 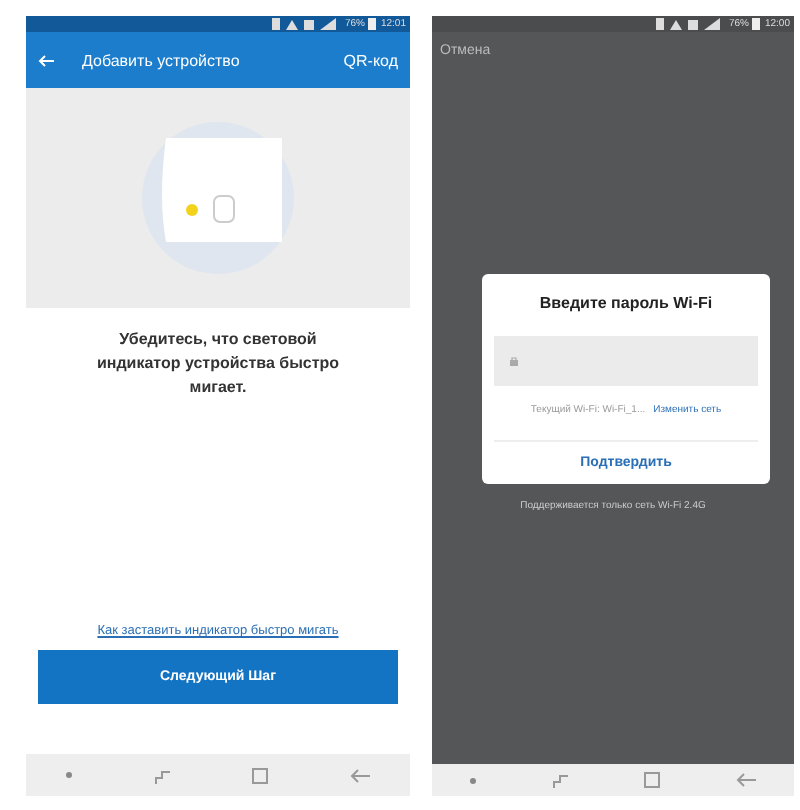 I want to click on qr-code-link: QR-код, so click(x=370, y=60).